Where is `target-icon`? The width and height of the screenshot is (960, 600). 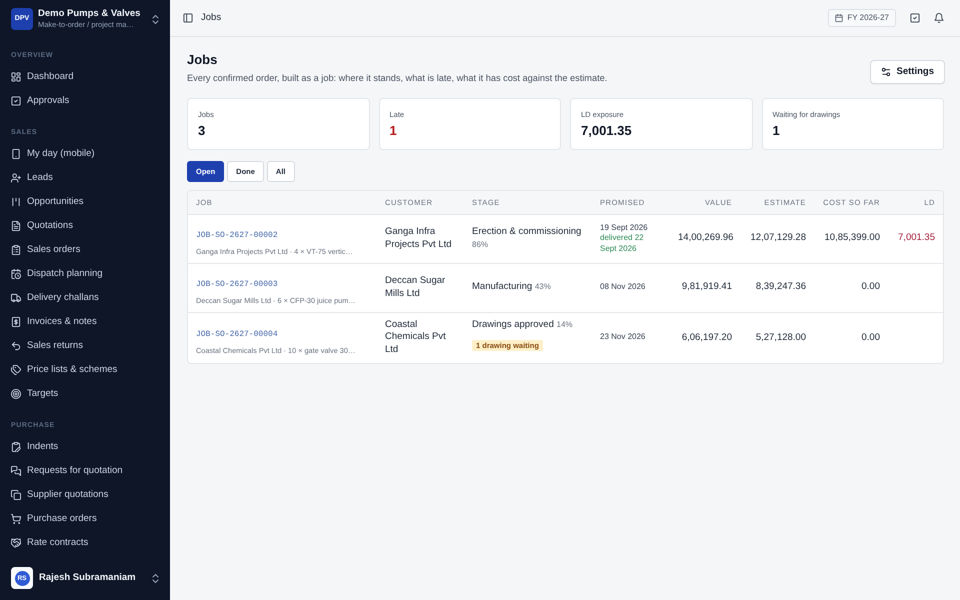 target-icon is located at coordinates (16, 394).